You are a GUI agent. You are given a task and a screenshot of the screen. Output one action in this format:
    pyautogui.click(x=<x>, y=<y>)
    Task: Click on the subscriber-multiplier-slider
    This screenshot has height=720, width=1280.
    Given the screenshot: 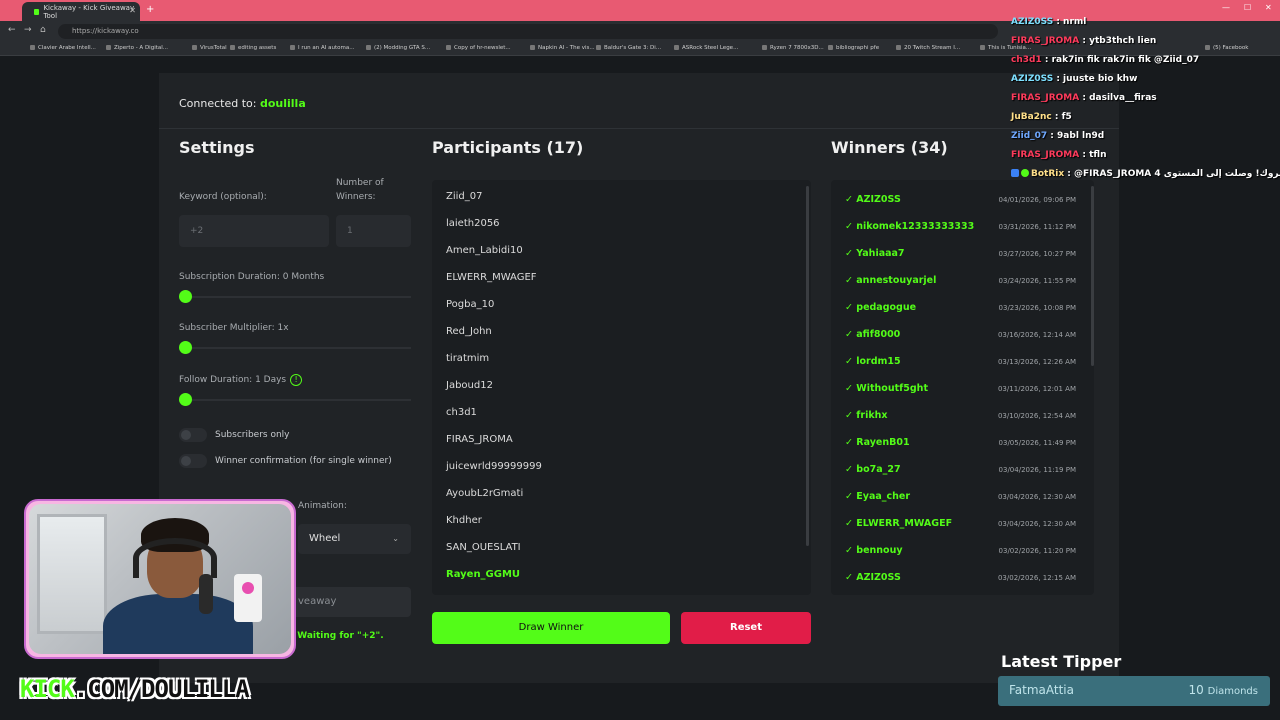 What is the action you would take?
    pyautogui.click(x=185, y=347)
    